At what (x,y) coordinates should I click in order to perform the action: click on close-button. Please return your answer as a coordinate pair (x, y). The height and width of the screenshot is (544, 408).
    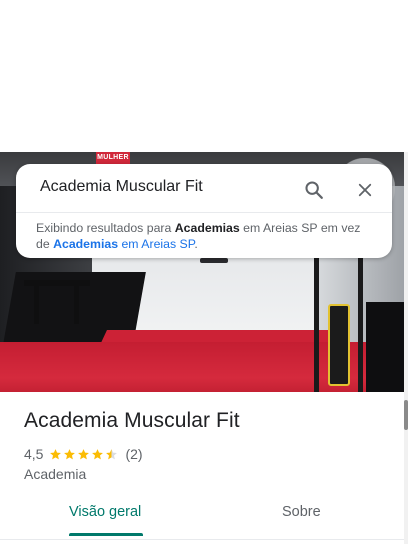
    Looking at the image, I should click on (365, 190).